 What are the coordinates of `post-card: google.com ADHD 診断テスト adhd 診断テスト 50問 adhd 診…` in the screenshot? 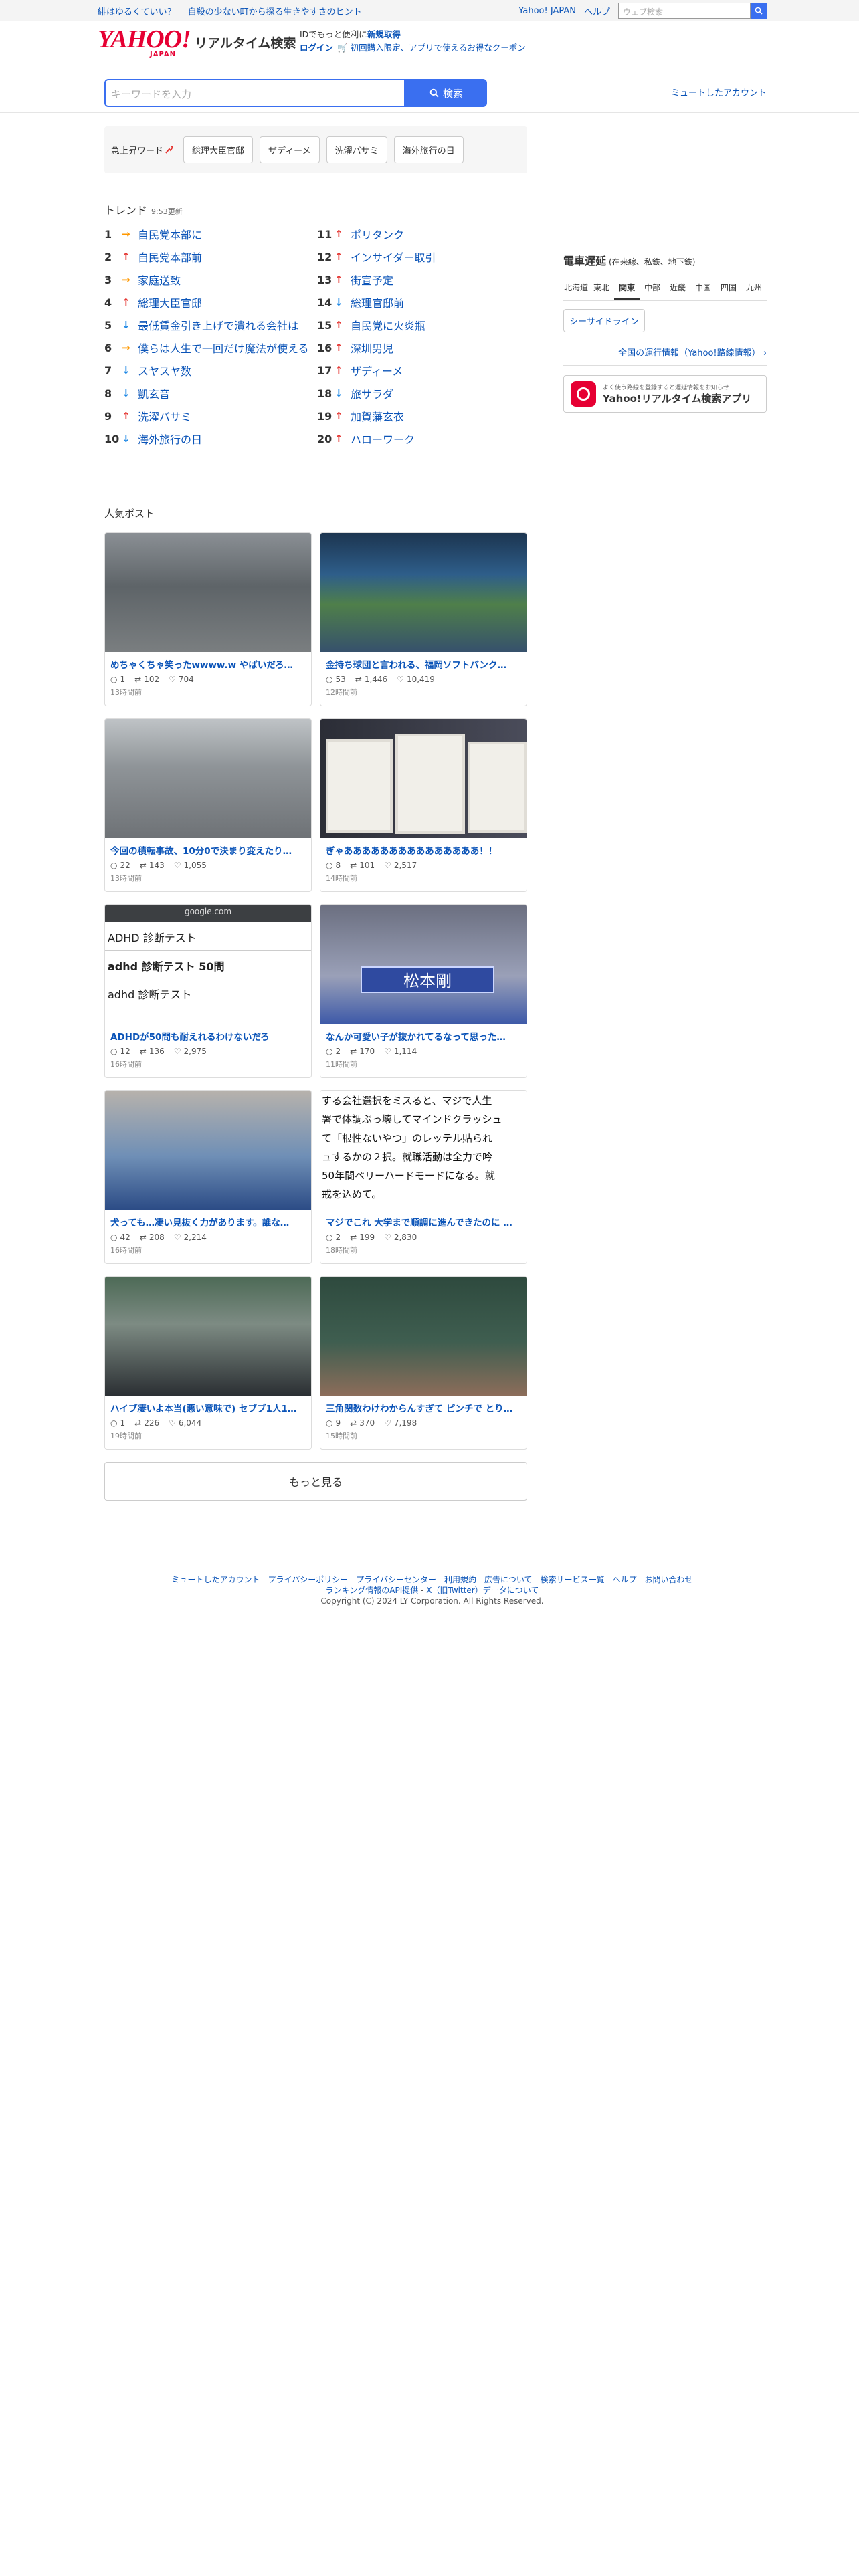 It's located at (208, 991).